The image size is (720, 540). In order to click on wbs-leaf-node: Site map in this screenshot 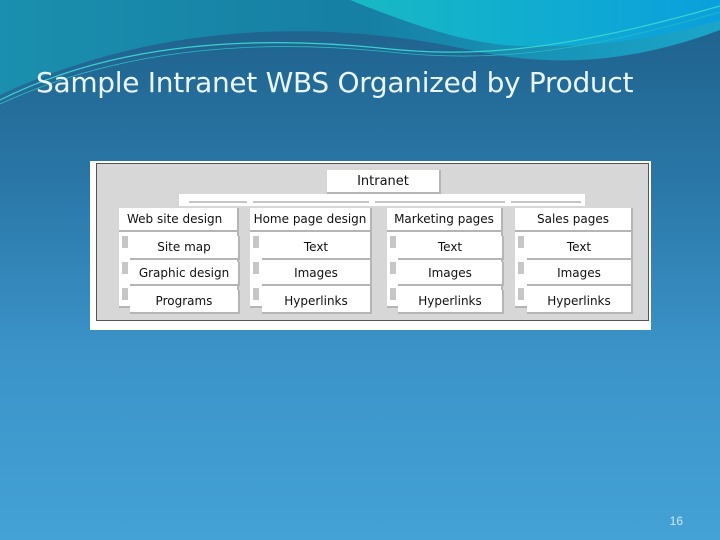, I will do `click(185, 248)`.